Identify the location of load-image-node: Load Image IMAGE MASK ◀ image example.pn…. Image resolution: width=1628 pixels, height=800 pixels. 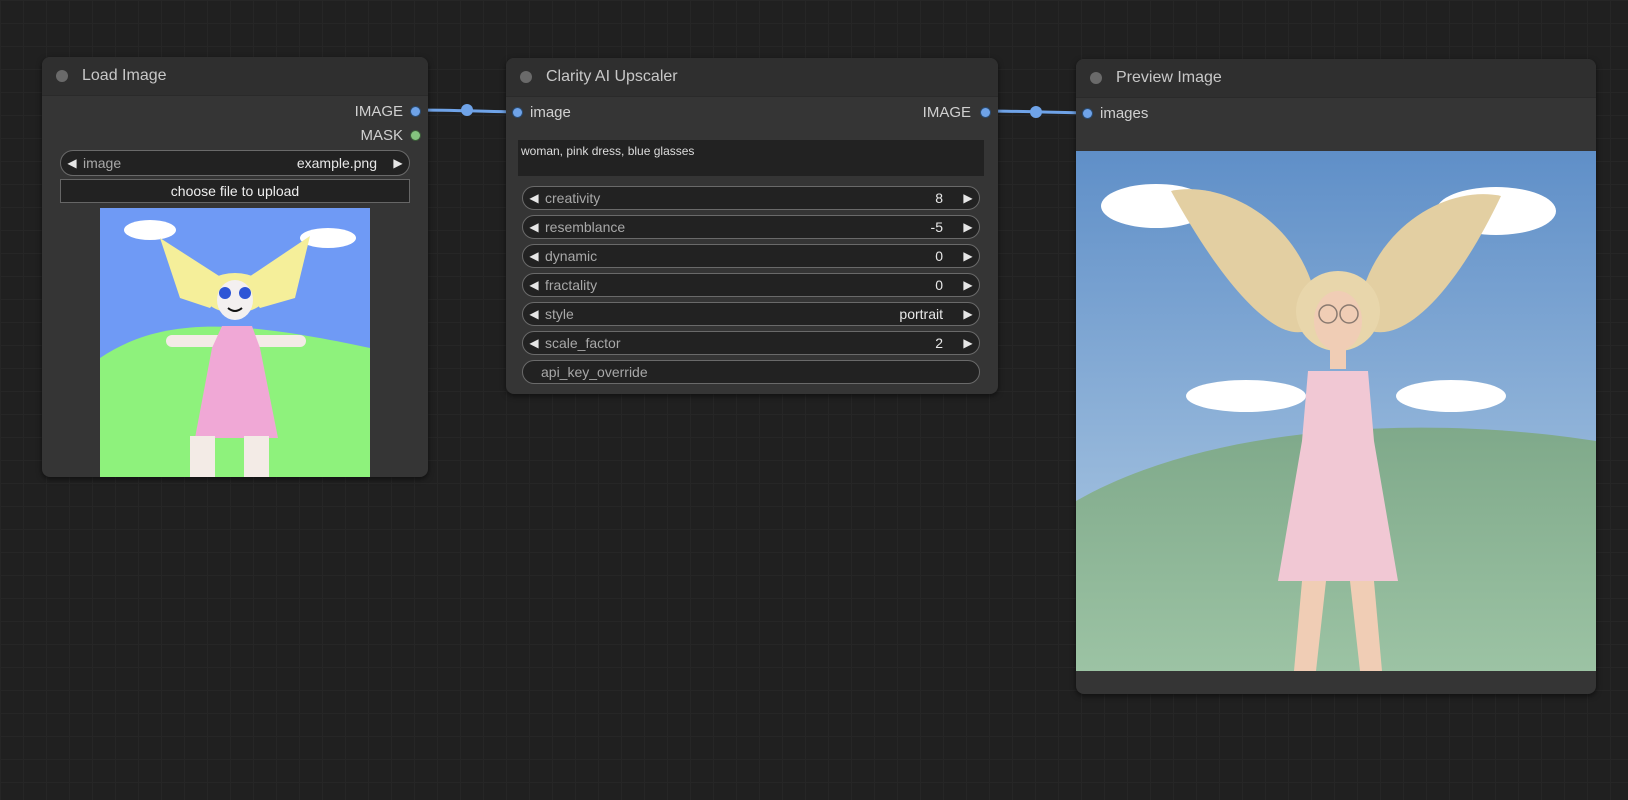
(235, 267).